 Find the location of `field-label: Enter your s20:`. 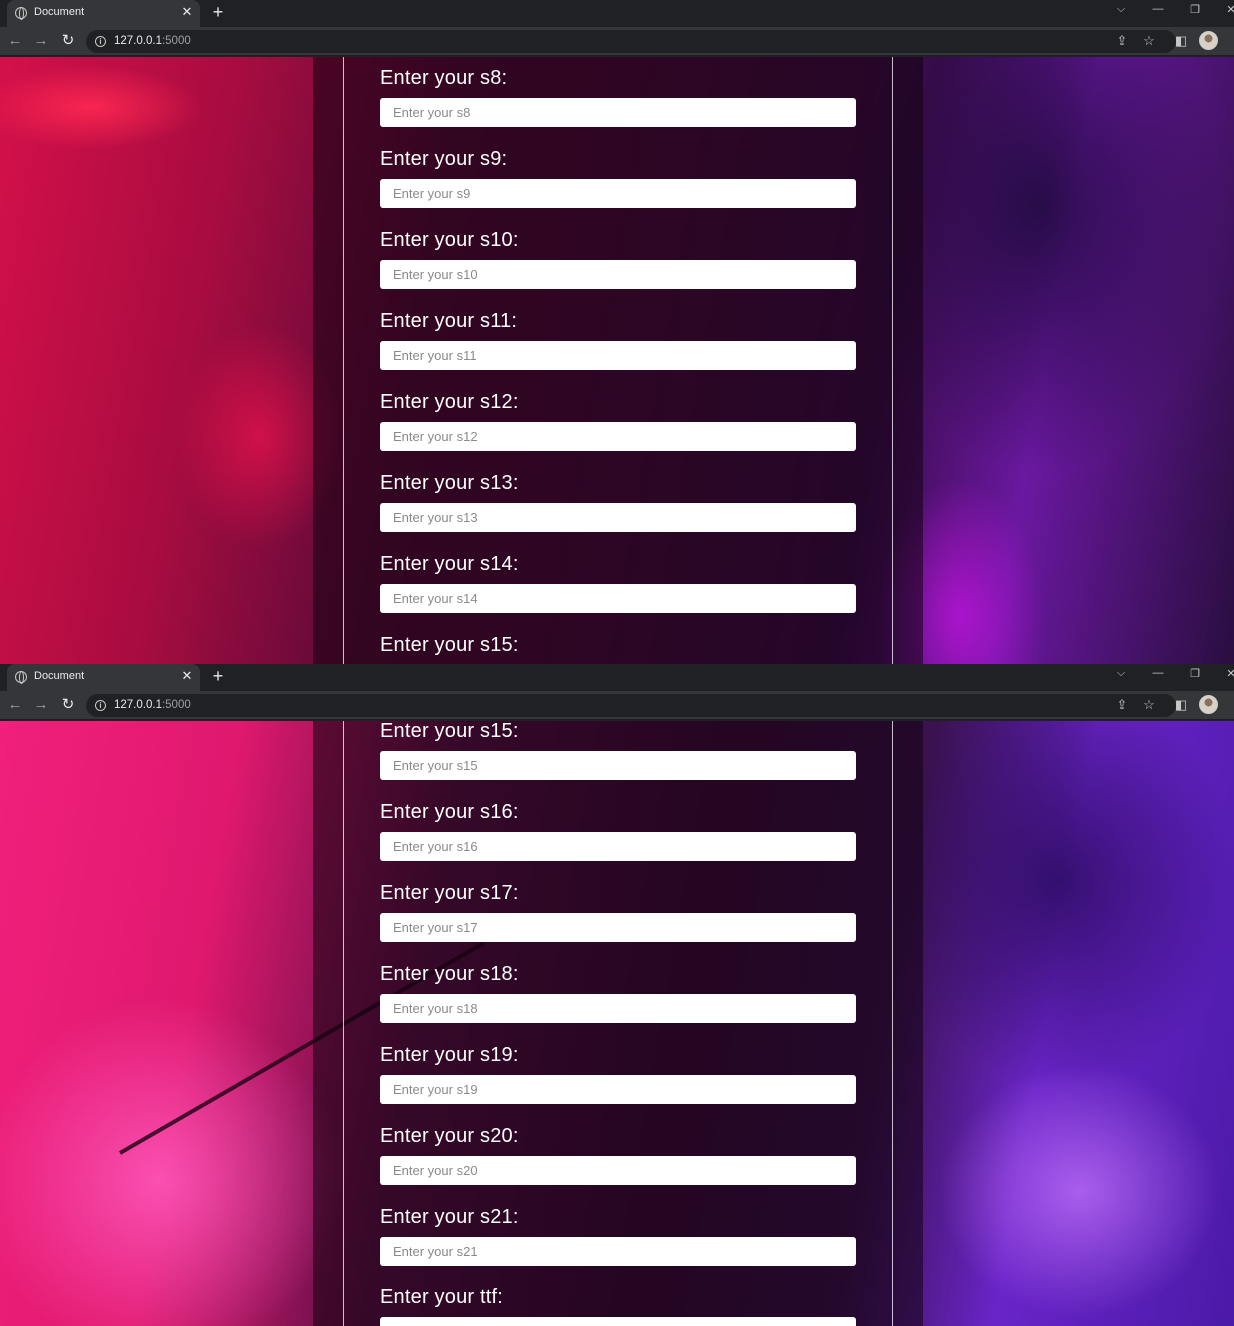

field-label: Enter your s20: is located at coordinates (449, 1136).